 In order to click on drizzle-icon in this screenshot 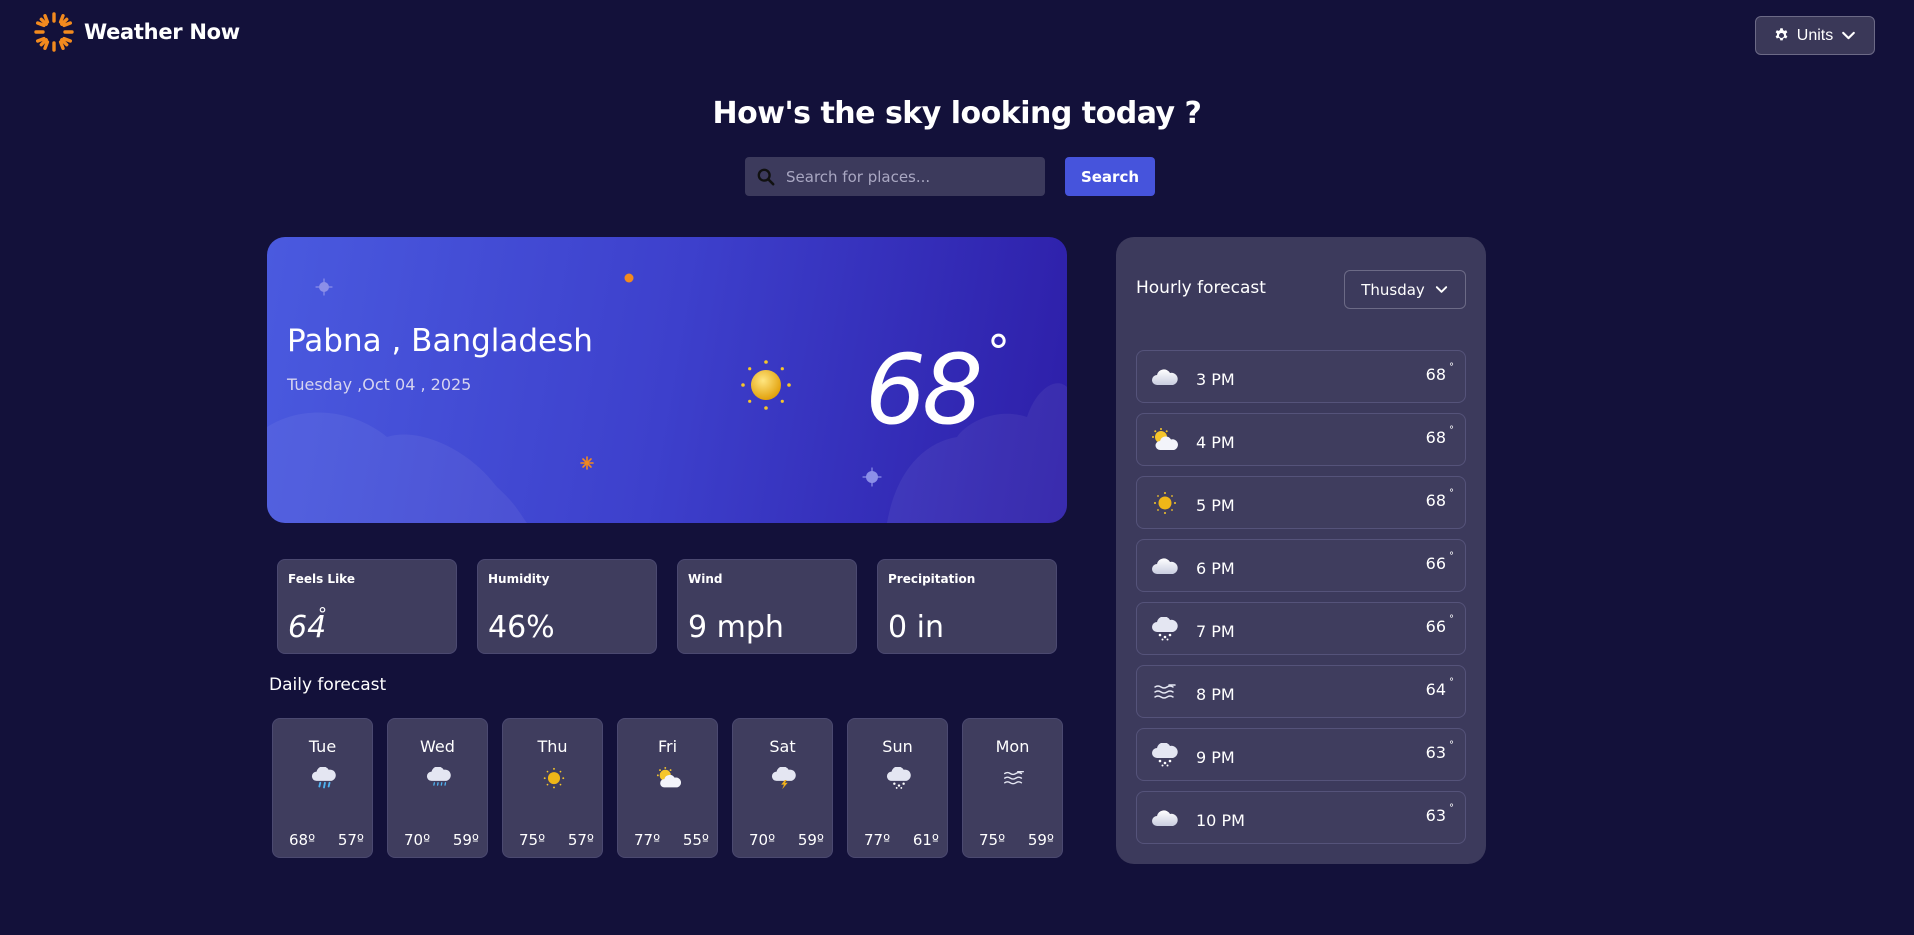, I will do `click(439, 779)`.